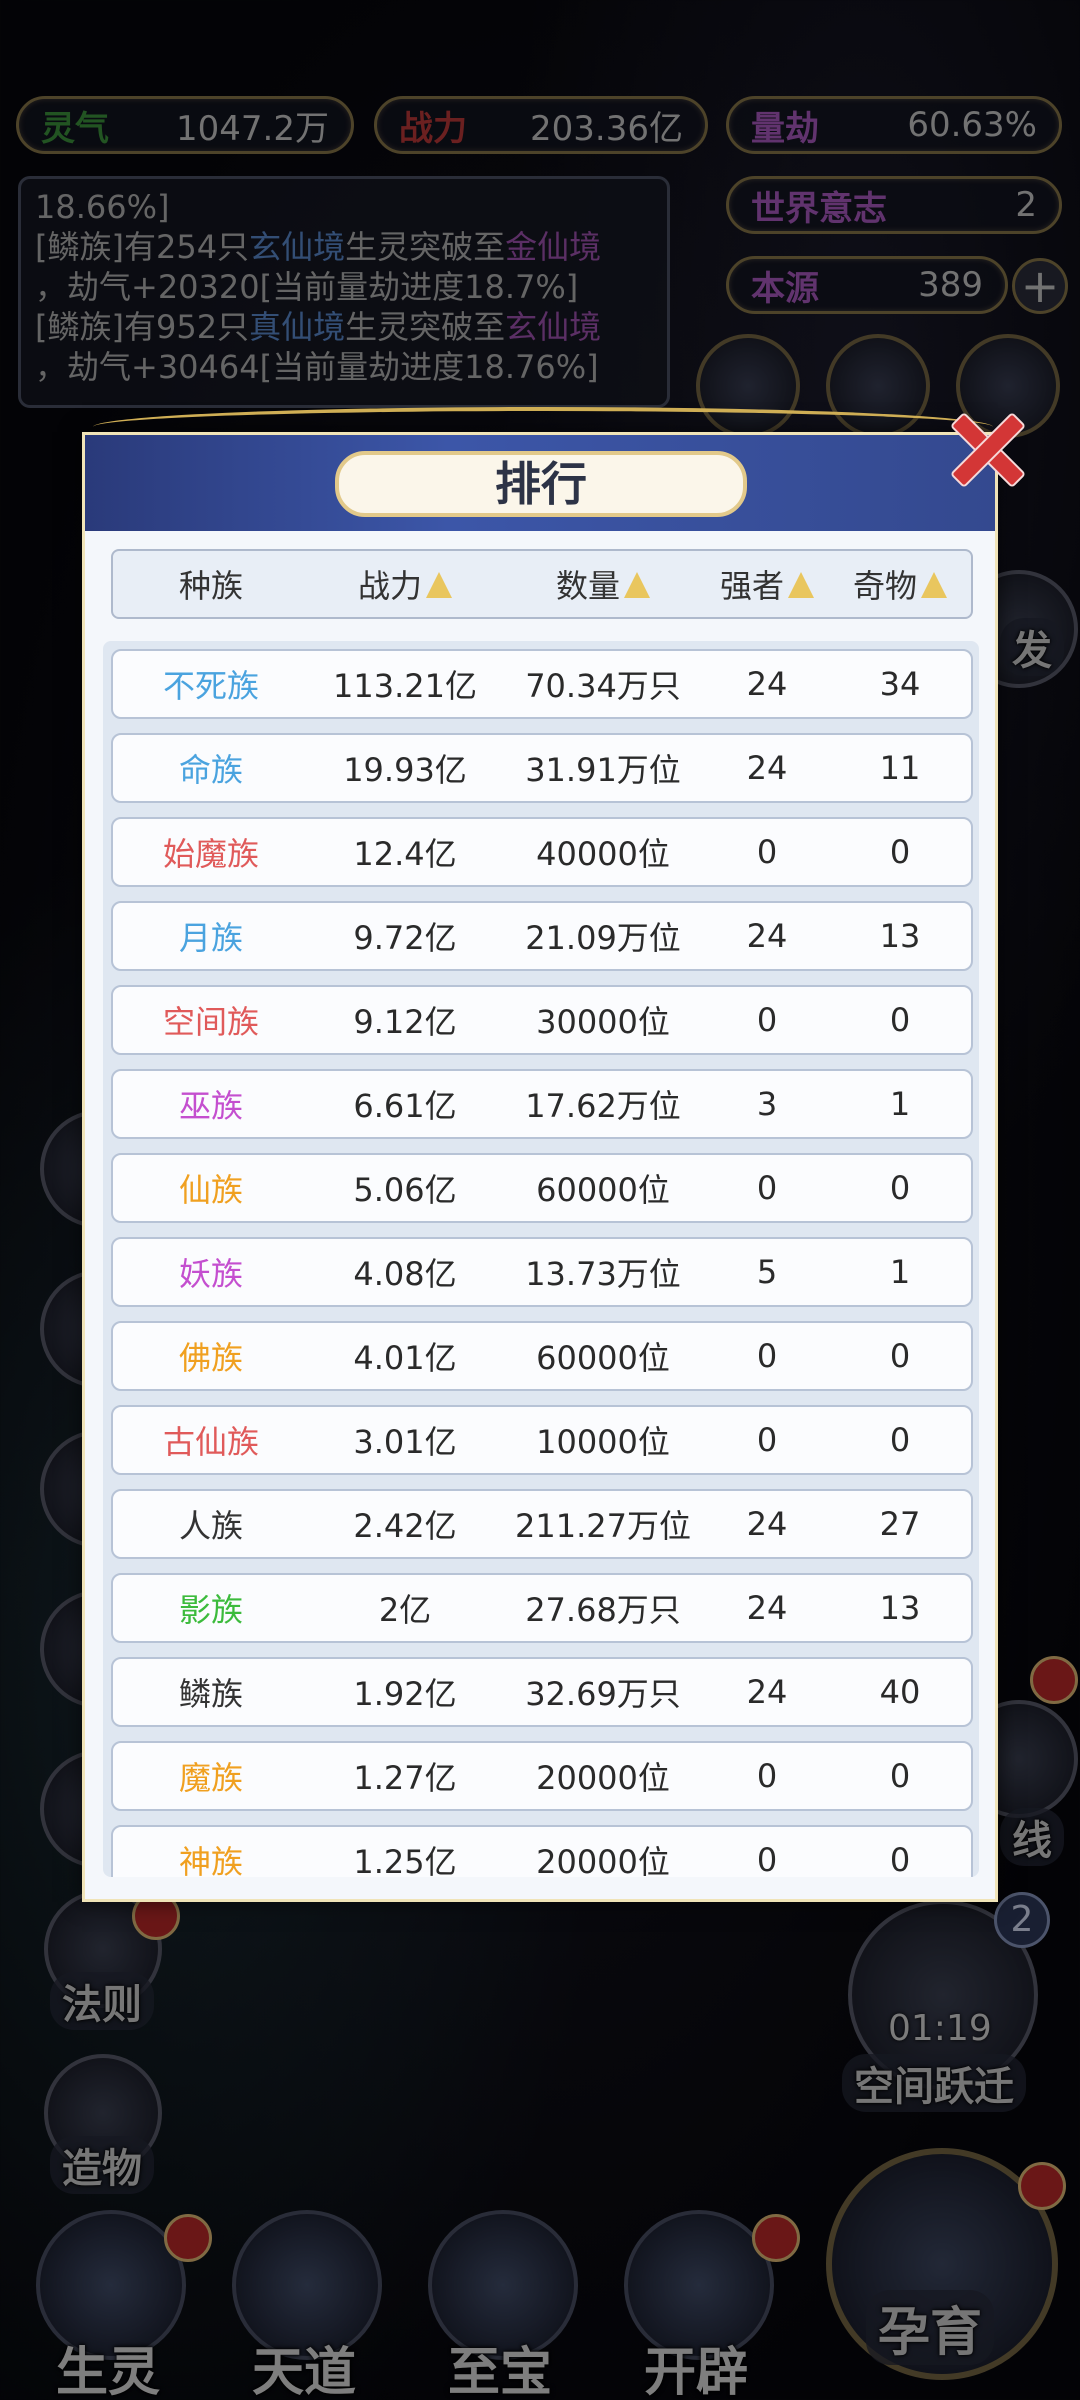 The image size is (1080, 2400). What do you see at coordinates (541, 484) in the screenshot?
I see `modal-title: 排行` at bounding box center [541, 484].